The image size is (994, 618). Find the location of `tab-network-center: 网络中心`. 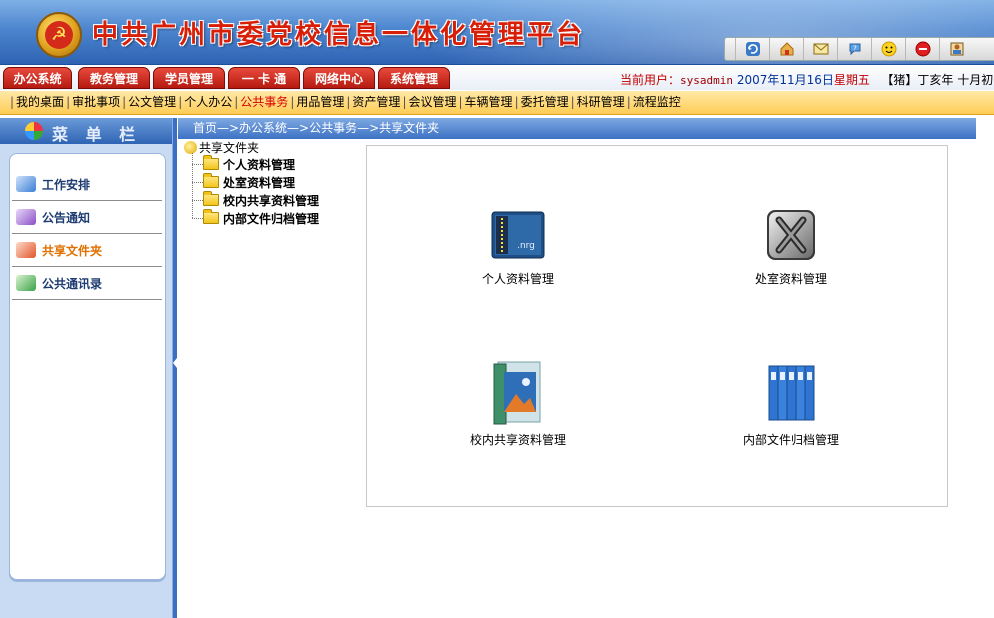

tab-network-center: 网络中心 is located at coordinates (339, 78).